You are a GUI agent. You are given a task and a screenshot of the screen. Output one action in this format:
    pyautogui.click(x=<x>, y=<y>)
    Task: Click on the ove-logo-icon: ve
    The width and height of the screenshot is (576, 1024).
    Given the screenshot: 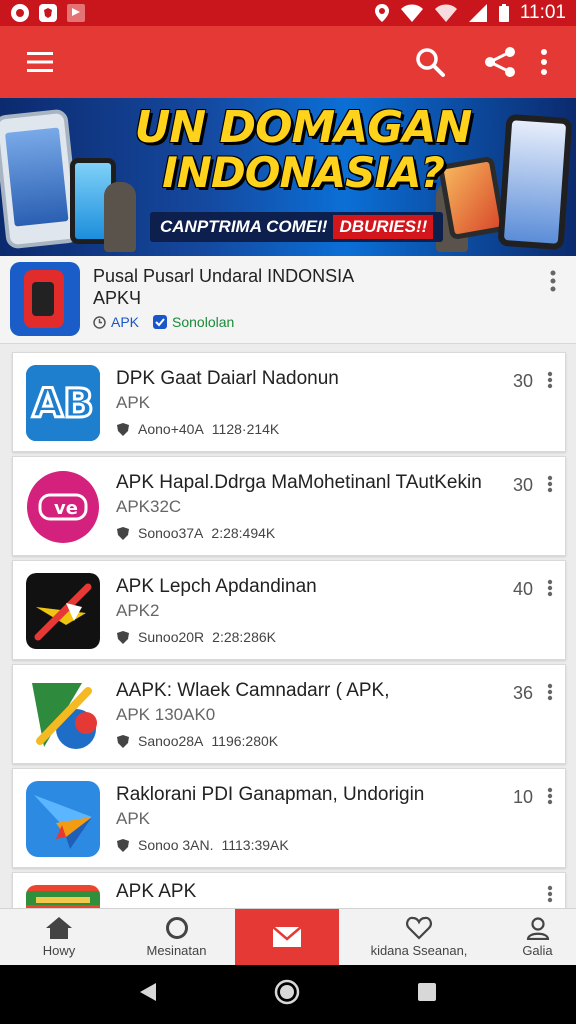 What is the action you would take?
    pyautogui.click(x=63, y=507)
    